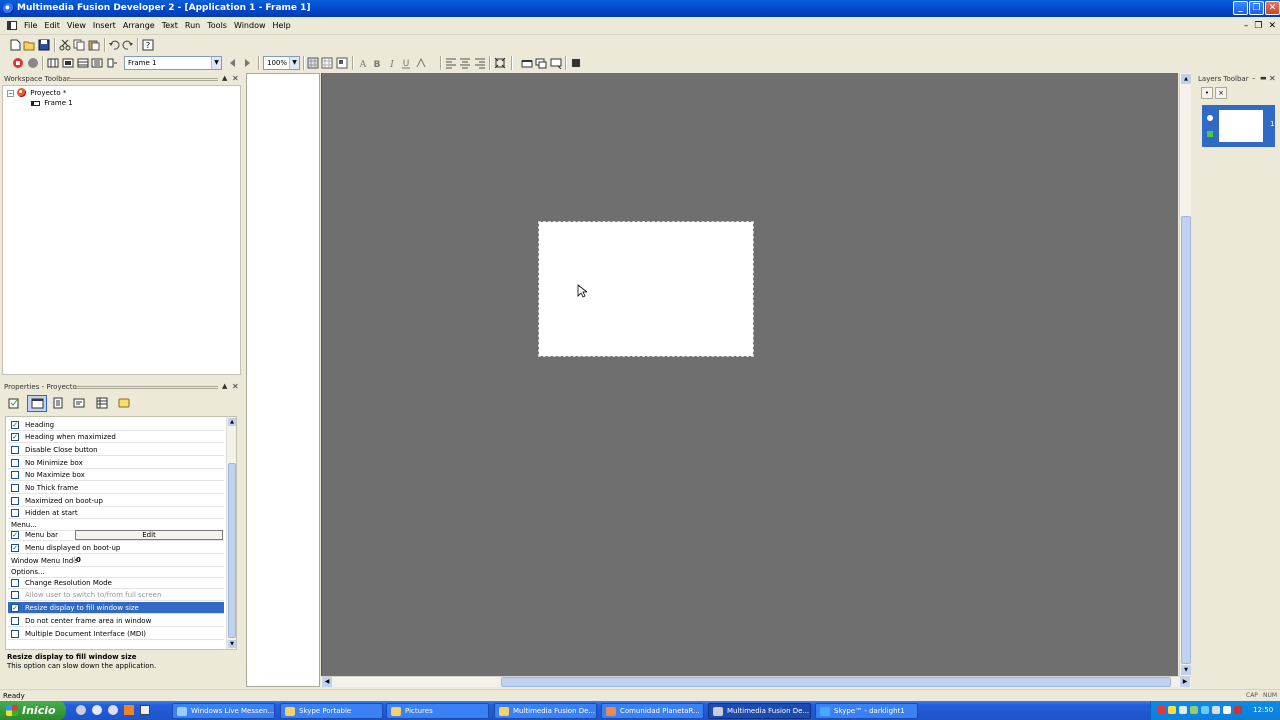  What do you see at coordinates (331, 711) in the screenshot?
I see `taskbar-button: Skype Portable` at bounding box center [331, 711].